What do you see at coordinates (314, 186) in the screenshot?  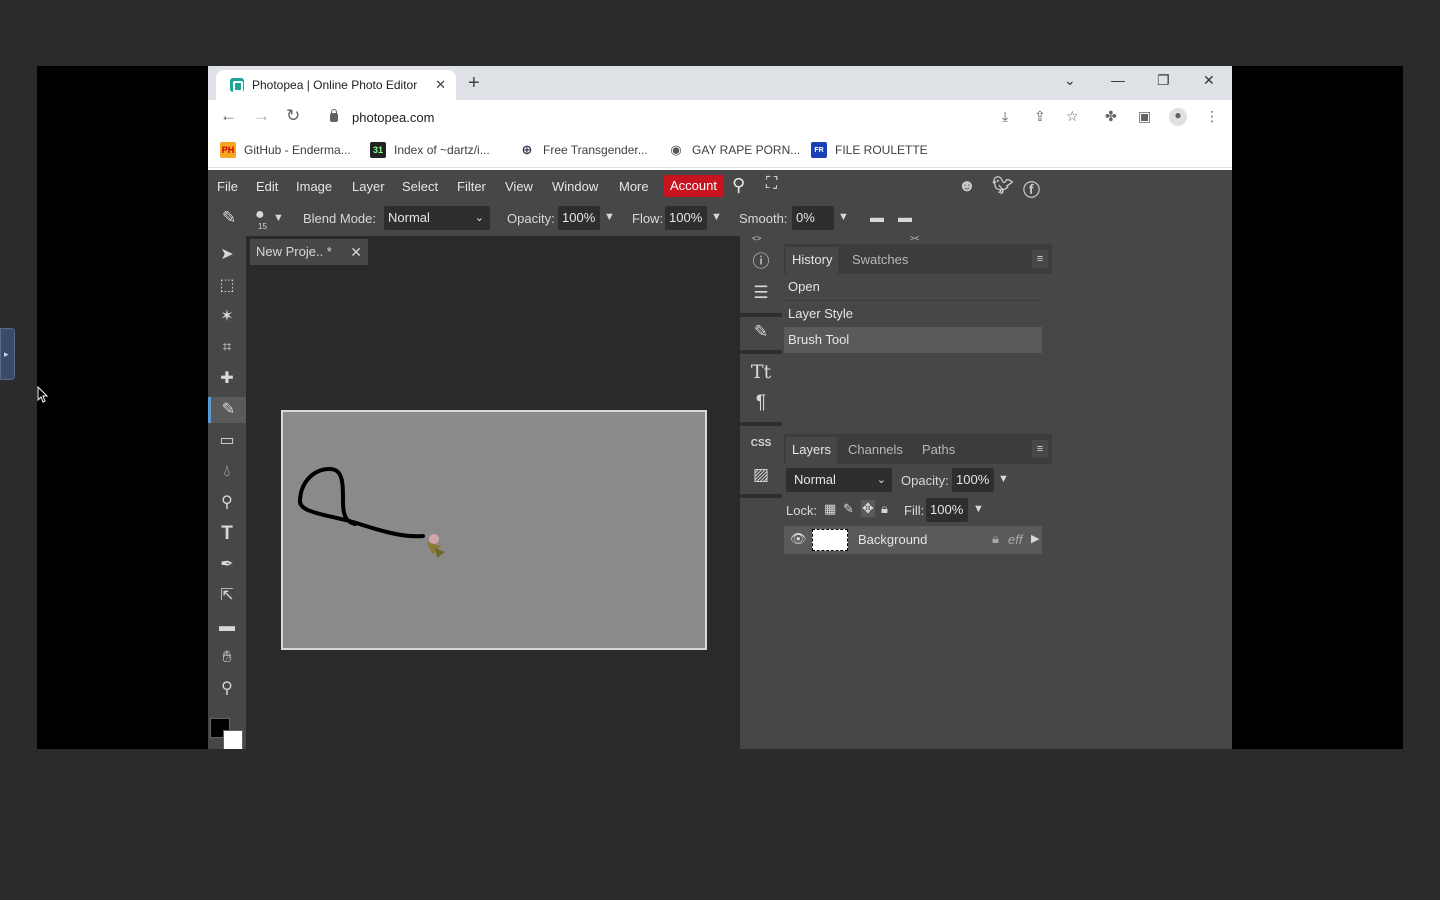 I see `menu-image: Image` at bounding box center [314, 186].